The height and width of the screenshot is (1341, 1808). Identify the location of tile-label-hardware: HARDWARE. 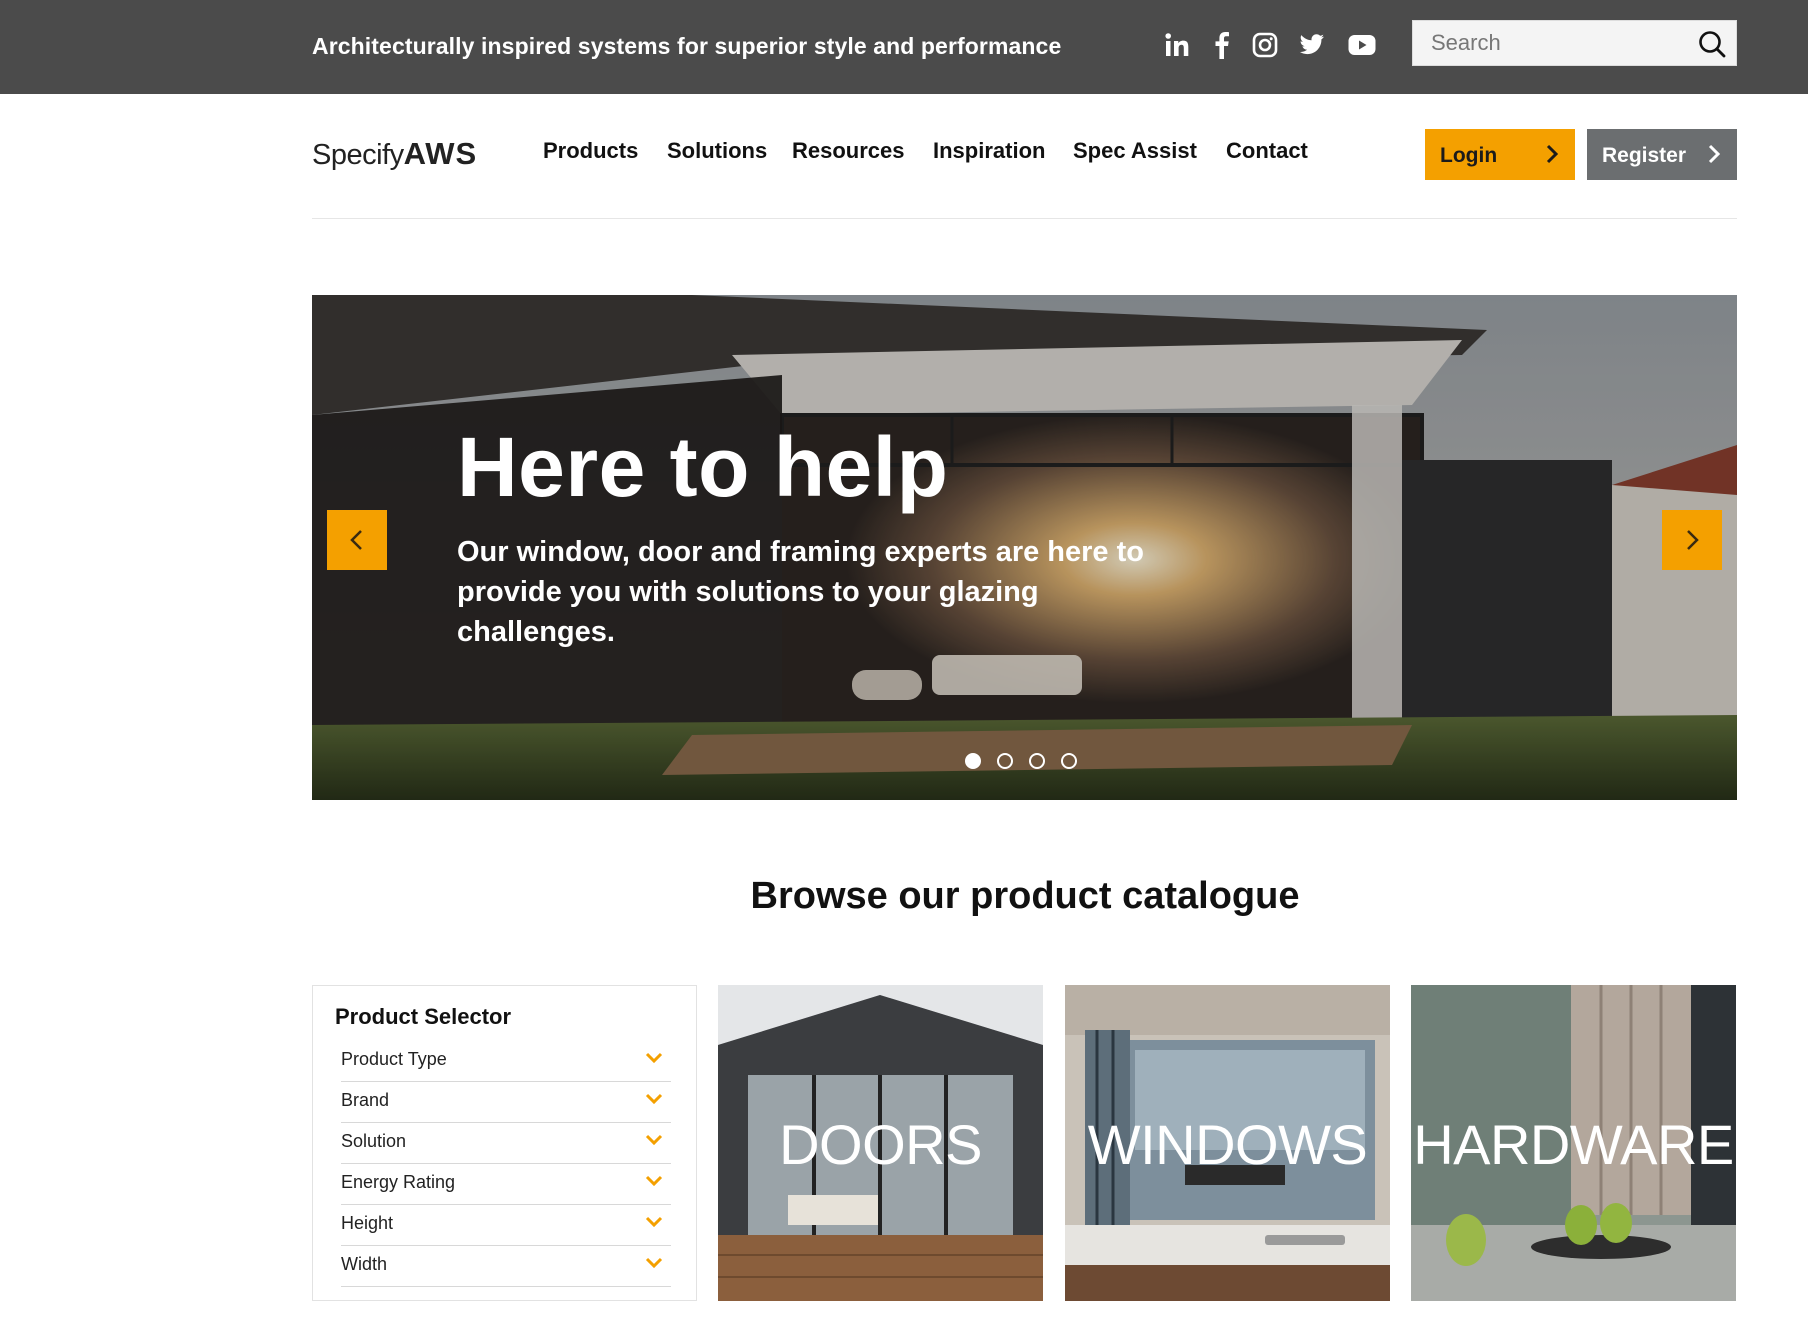
(1573, 1144).